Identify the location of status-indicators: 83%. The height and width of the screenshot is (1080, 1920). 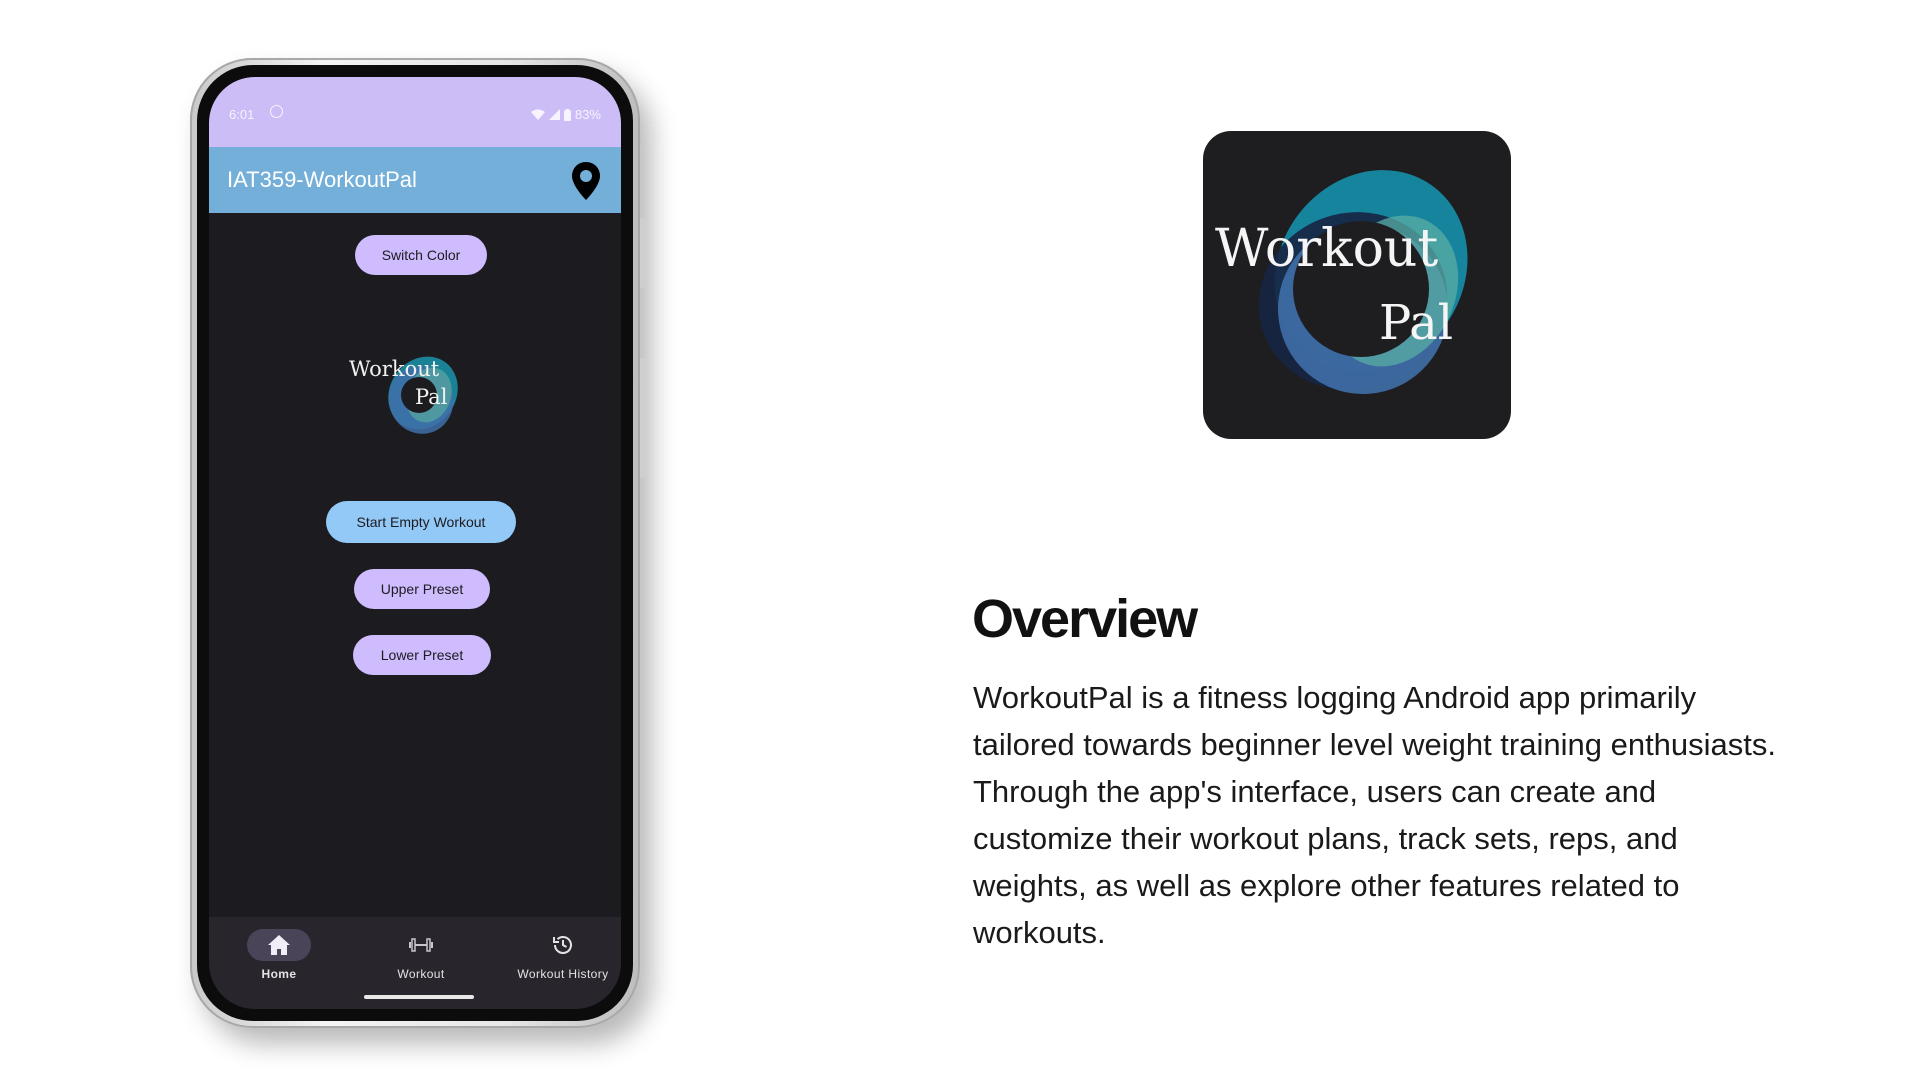
(565, 114).